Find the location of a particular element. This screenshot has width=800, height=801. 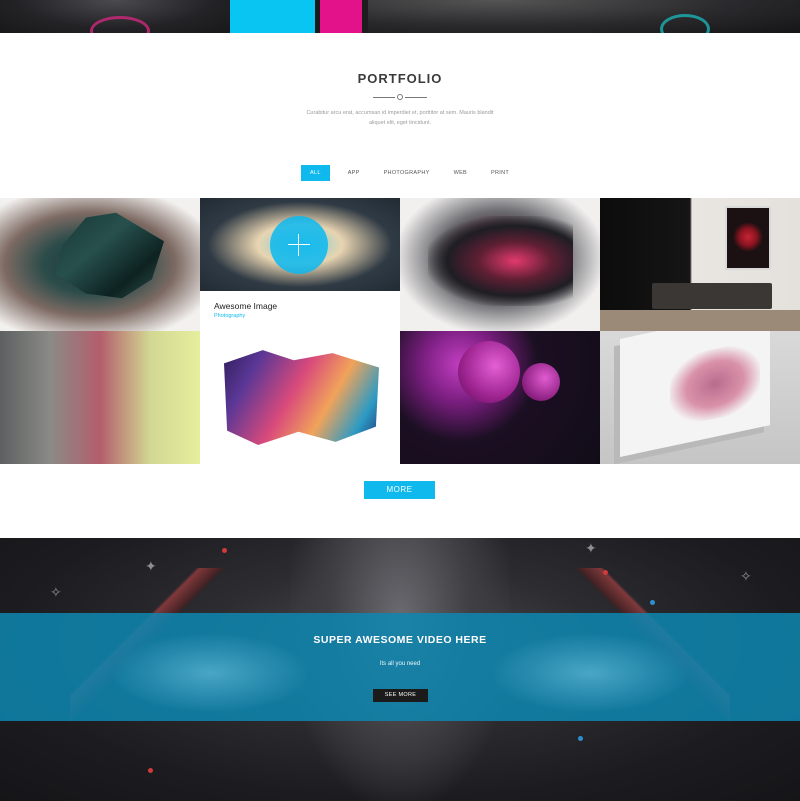

floor-rug is located at coordinates (700, 320).